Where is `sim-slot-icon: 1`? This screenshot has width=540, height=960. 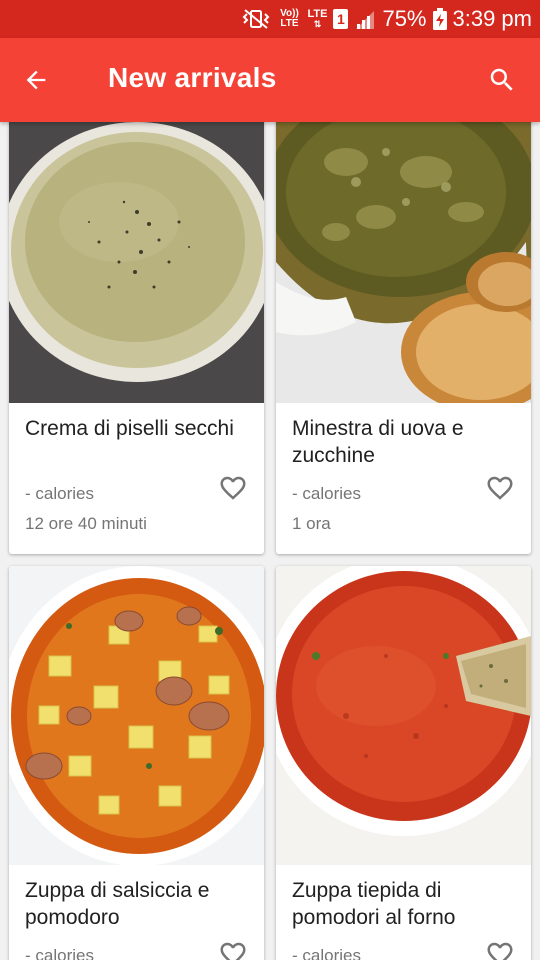
sim-slot-icon: 1 is located at coordinates (341, 19).